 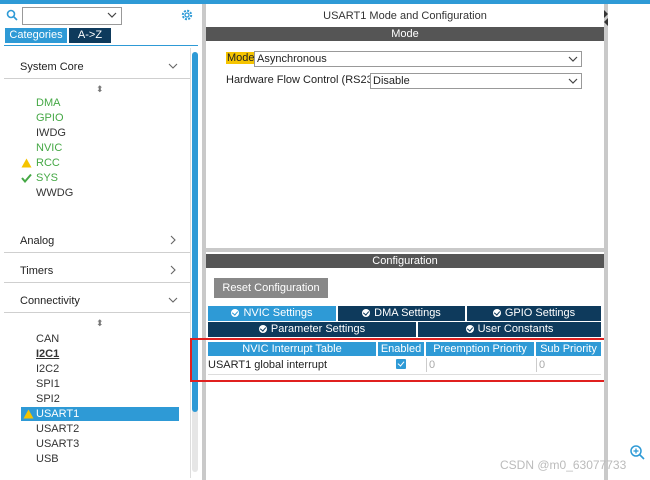 I want to click on watermark: CSDN @m0_63077733, so click(x=563, y=465).